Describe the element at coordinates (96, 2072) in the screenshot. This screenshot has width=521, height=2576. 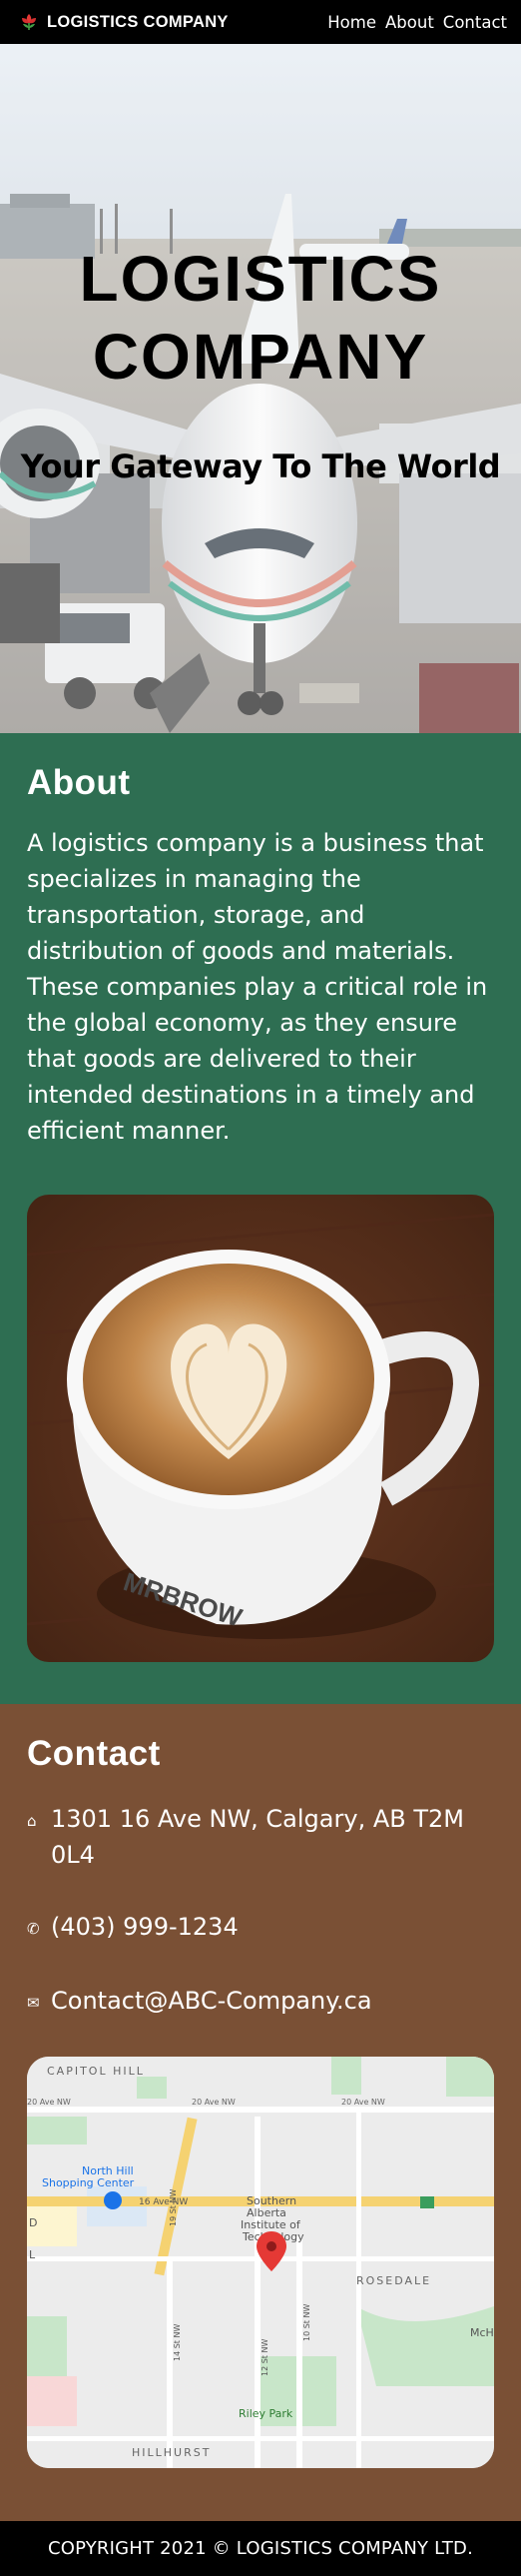
I see `map-label-capitol-hill: CAPITOL HILL` at that location.